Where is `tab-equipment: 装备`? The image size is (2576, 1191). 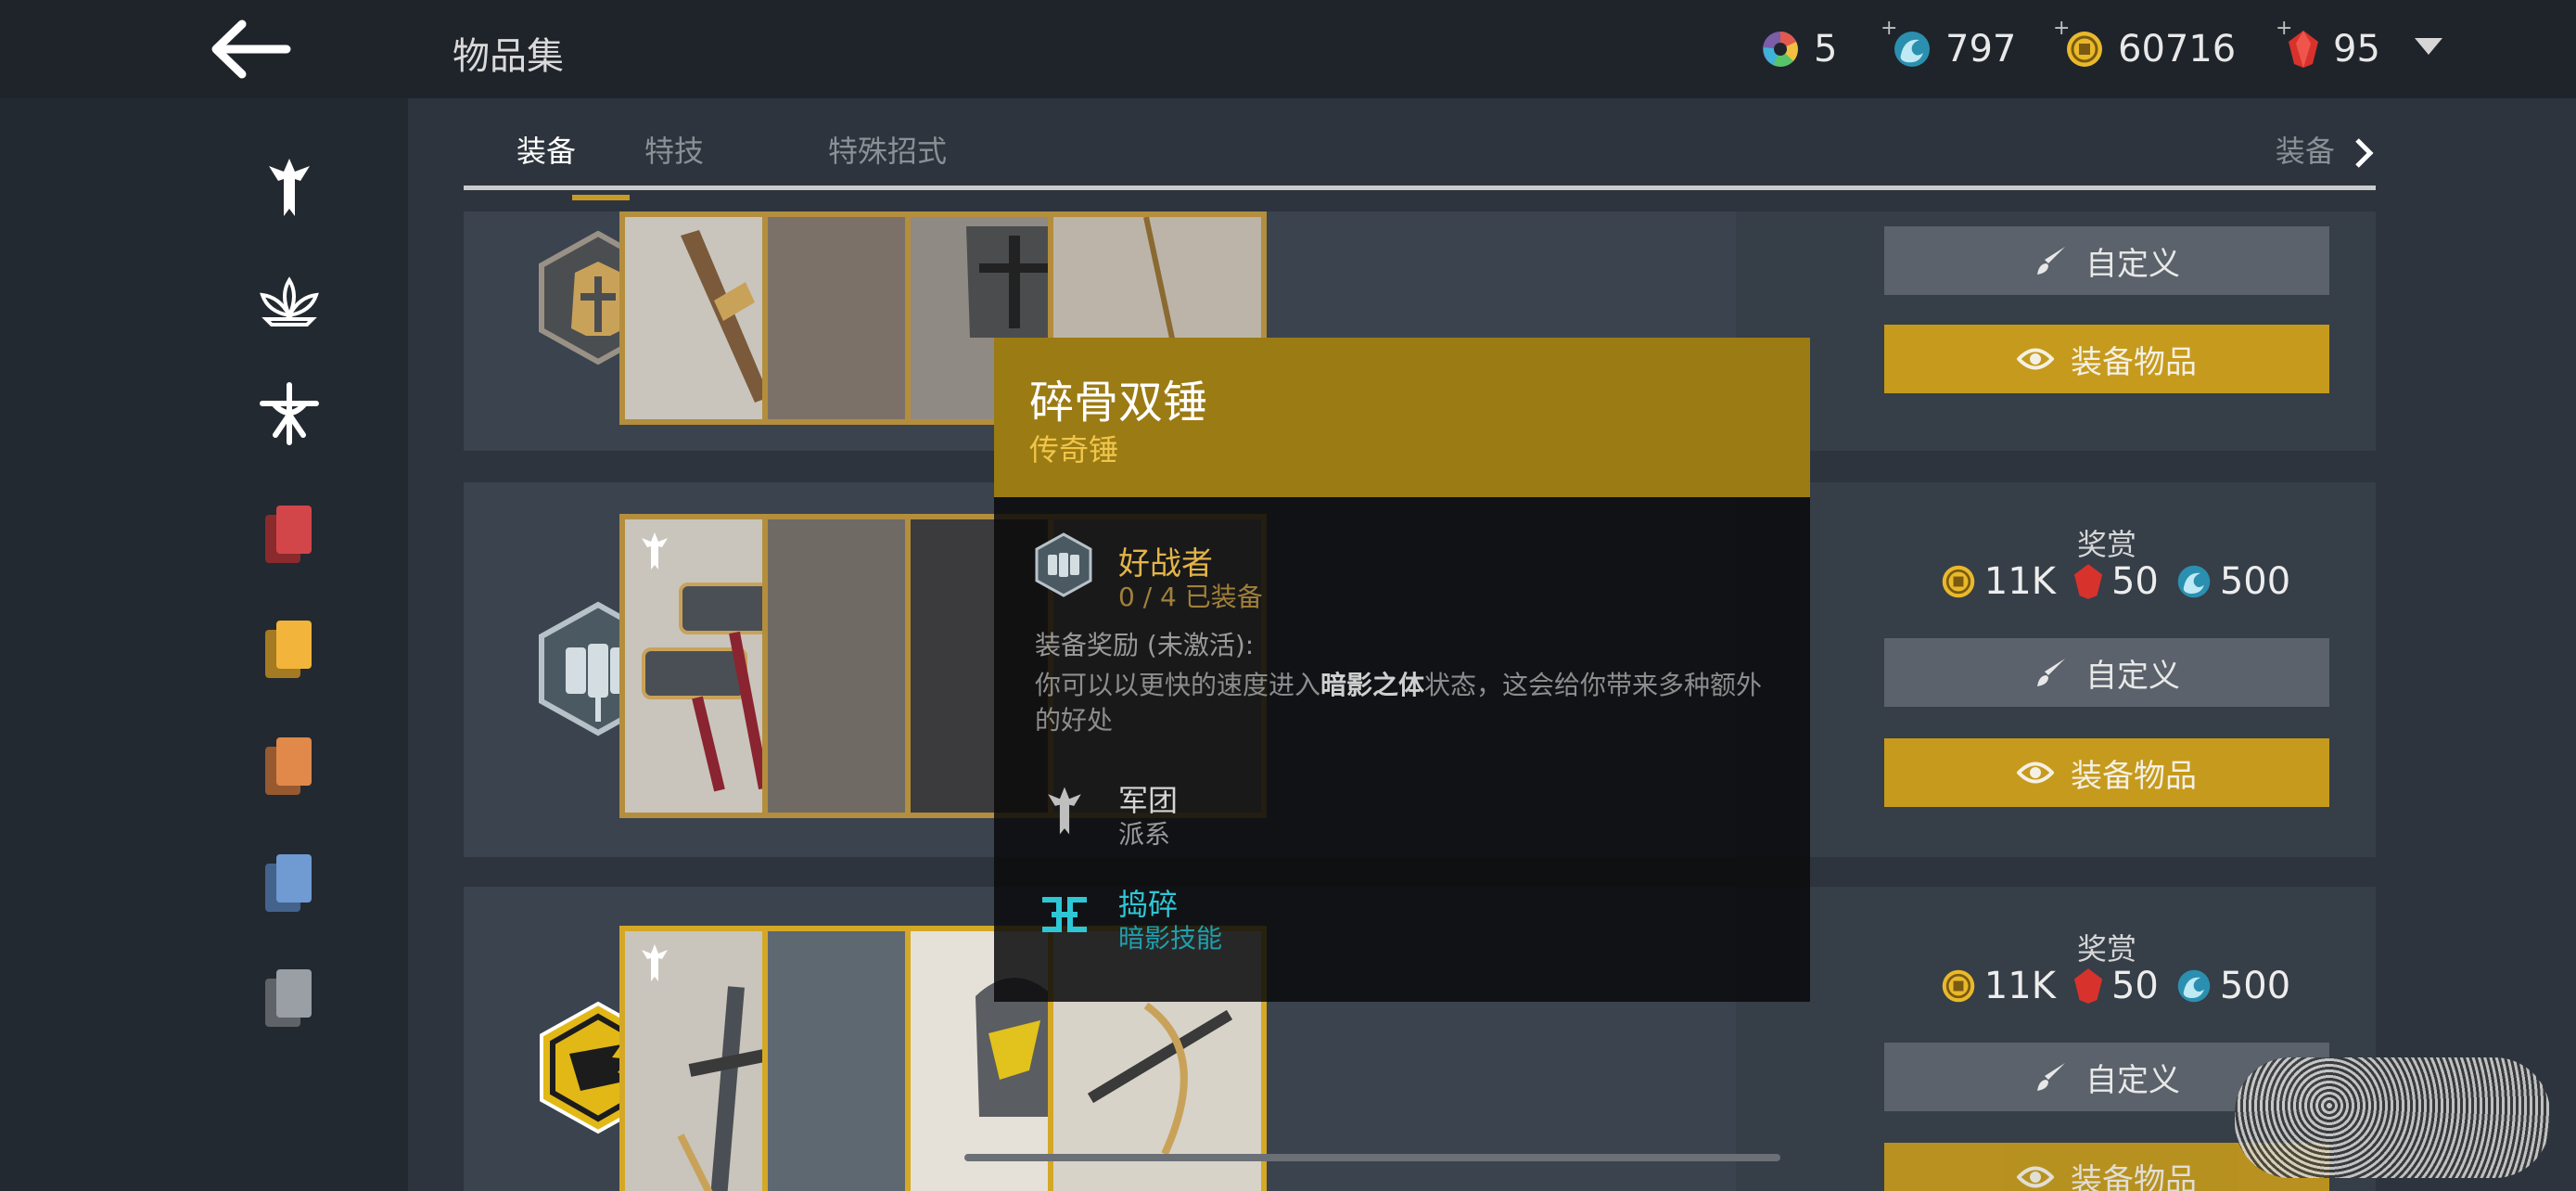 tab-equipment: 装备 is located at coordinates (546, 149).